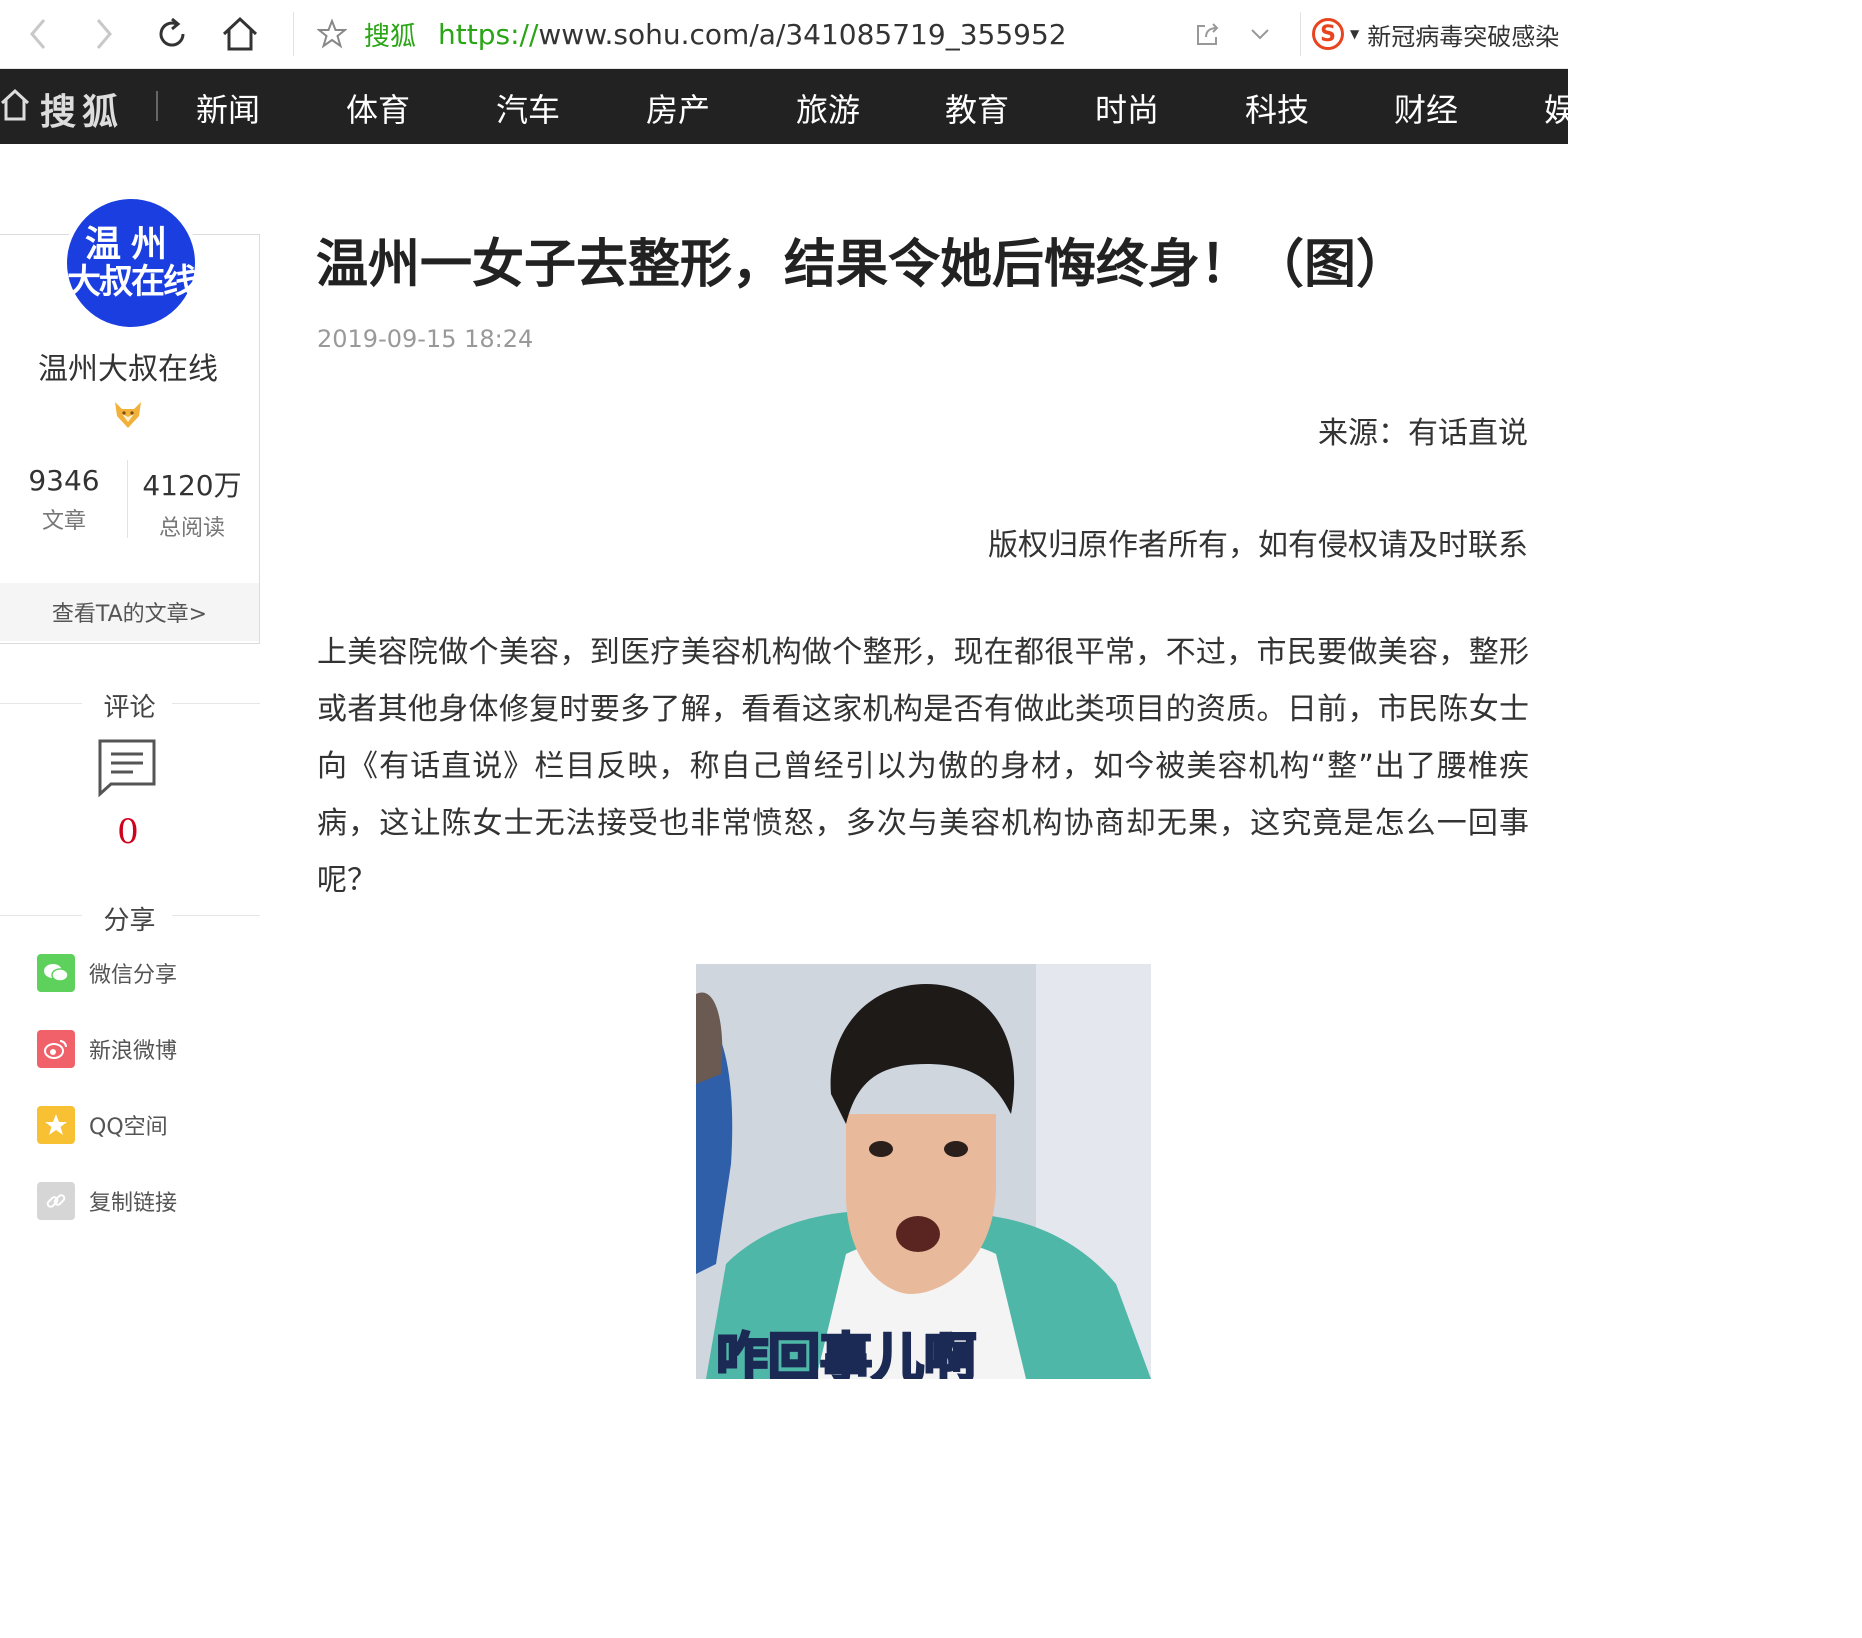 This screenshot has width=1862, height=1638. Describe the element at coordinates (1127, 108) in the screenshot. I see `nav-item-fashion: 时尚` at that location.